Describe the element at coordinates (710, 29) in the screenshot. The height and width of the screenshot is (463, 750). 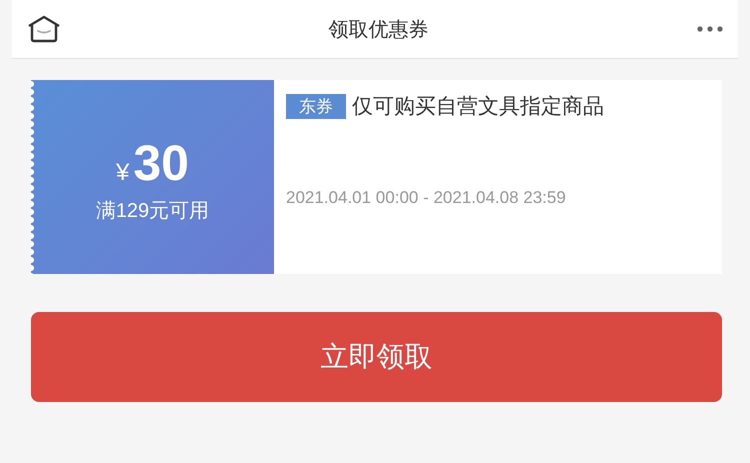
I see `more-icon` at that location.